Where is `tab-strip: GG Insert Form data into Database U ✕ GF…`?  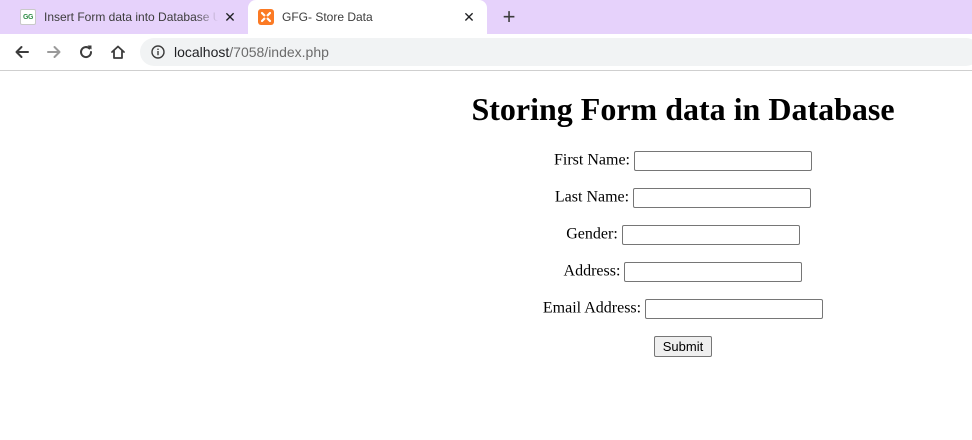
tab-strip: GG Insert Form data into Database U ✕ GF… is located at coordinates (486, 17).